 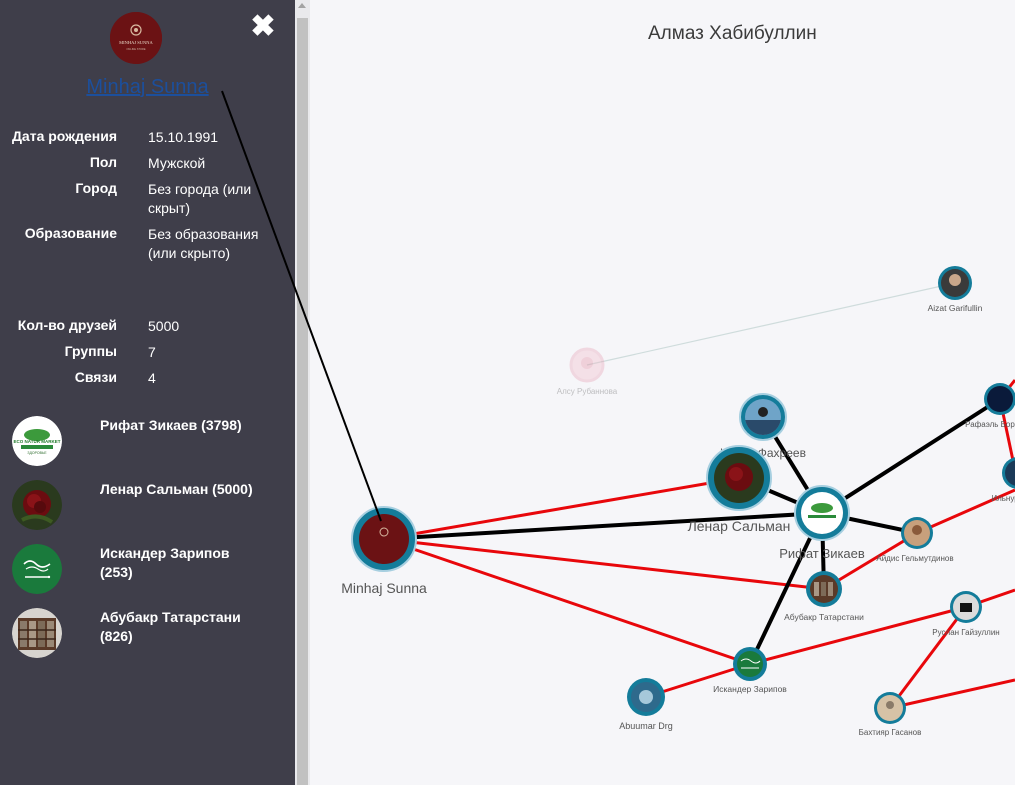 What do you see at coordinates (180, 563) in the screenshot?
I see `friend-name: Искандер Зарипов (253)` at bounding box center [180, 563].